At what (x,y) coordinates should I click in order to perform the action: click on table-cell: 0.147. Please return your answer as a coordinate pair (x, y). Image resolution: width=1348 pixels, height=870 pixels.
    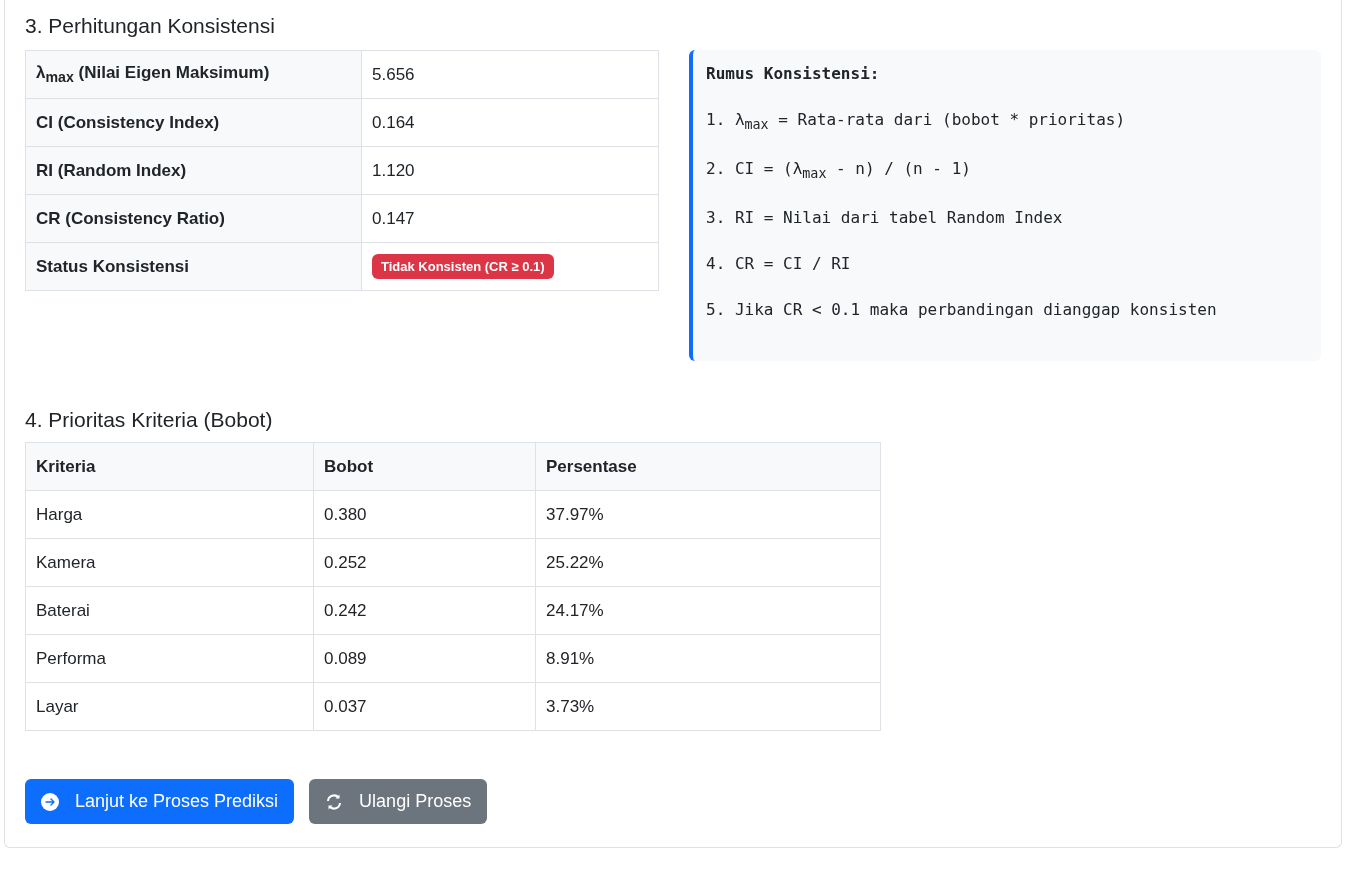
    Looking at the image, I should click on (510, 218).